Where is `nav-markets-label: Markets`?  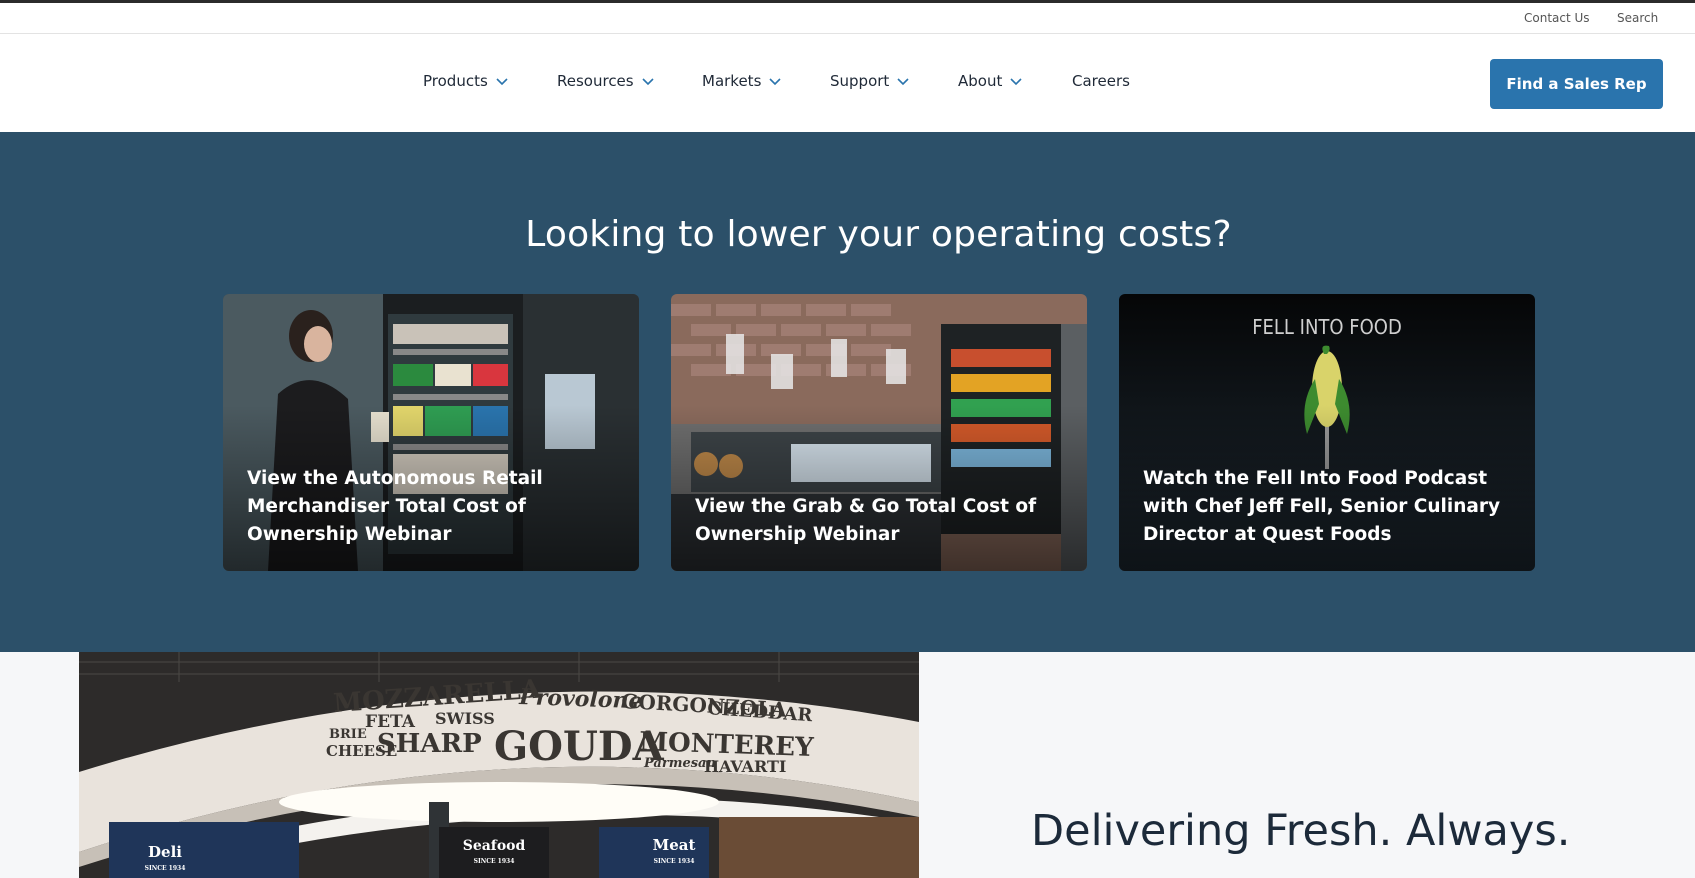
nav-markets-label: Markets is located at coordinates (732, 81).